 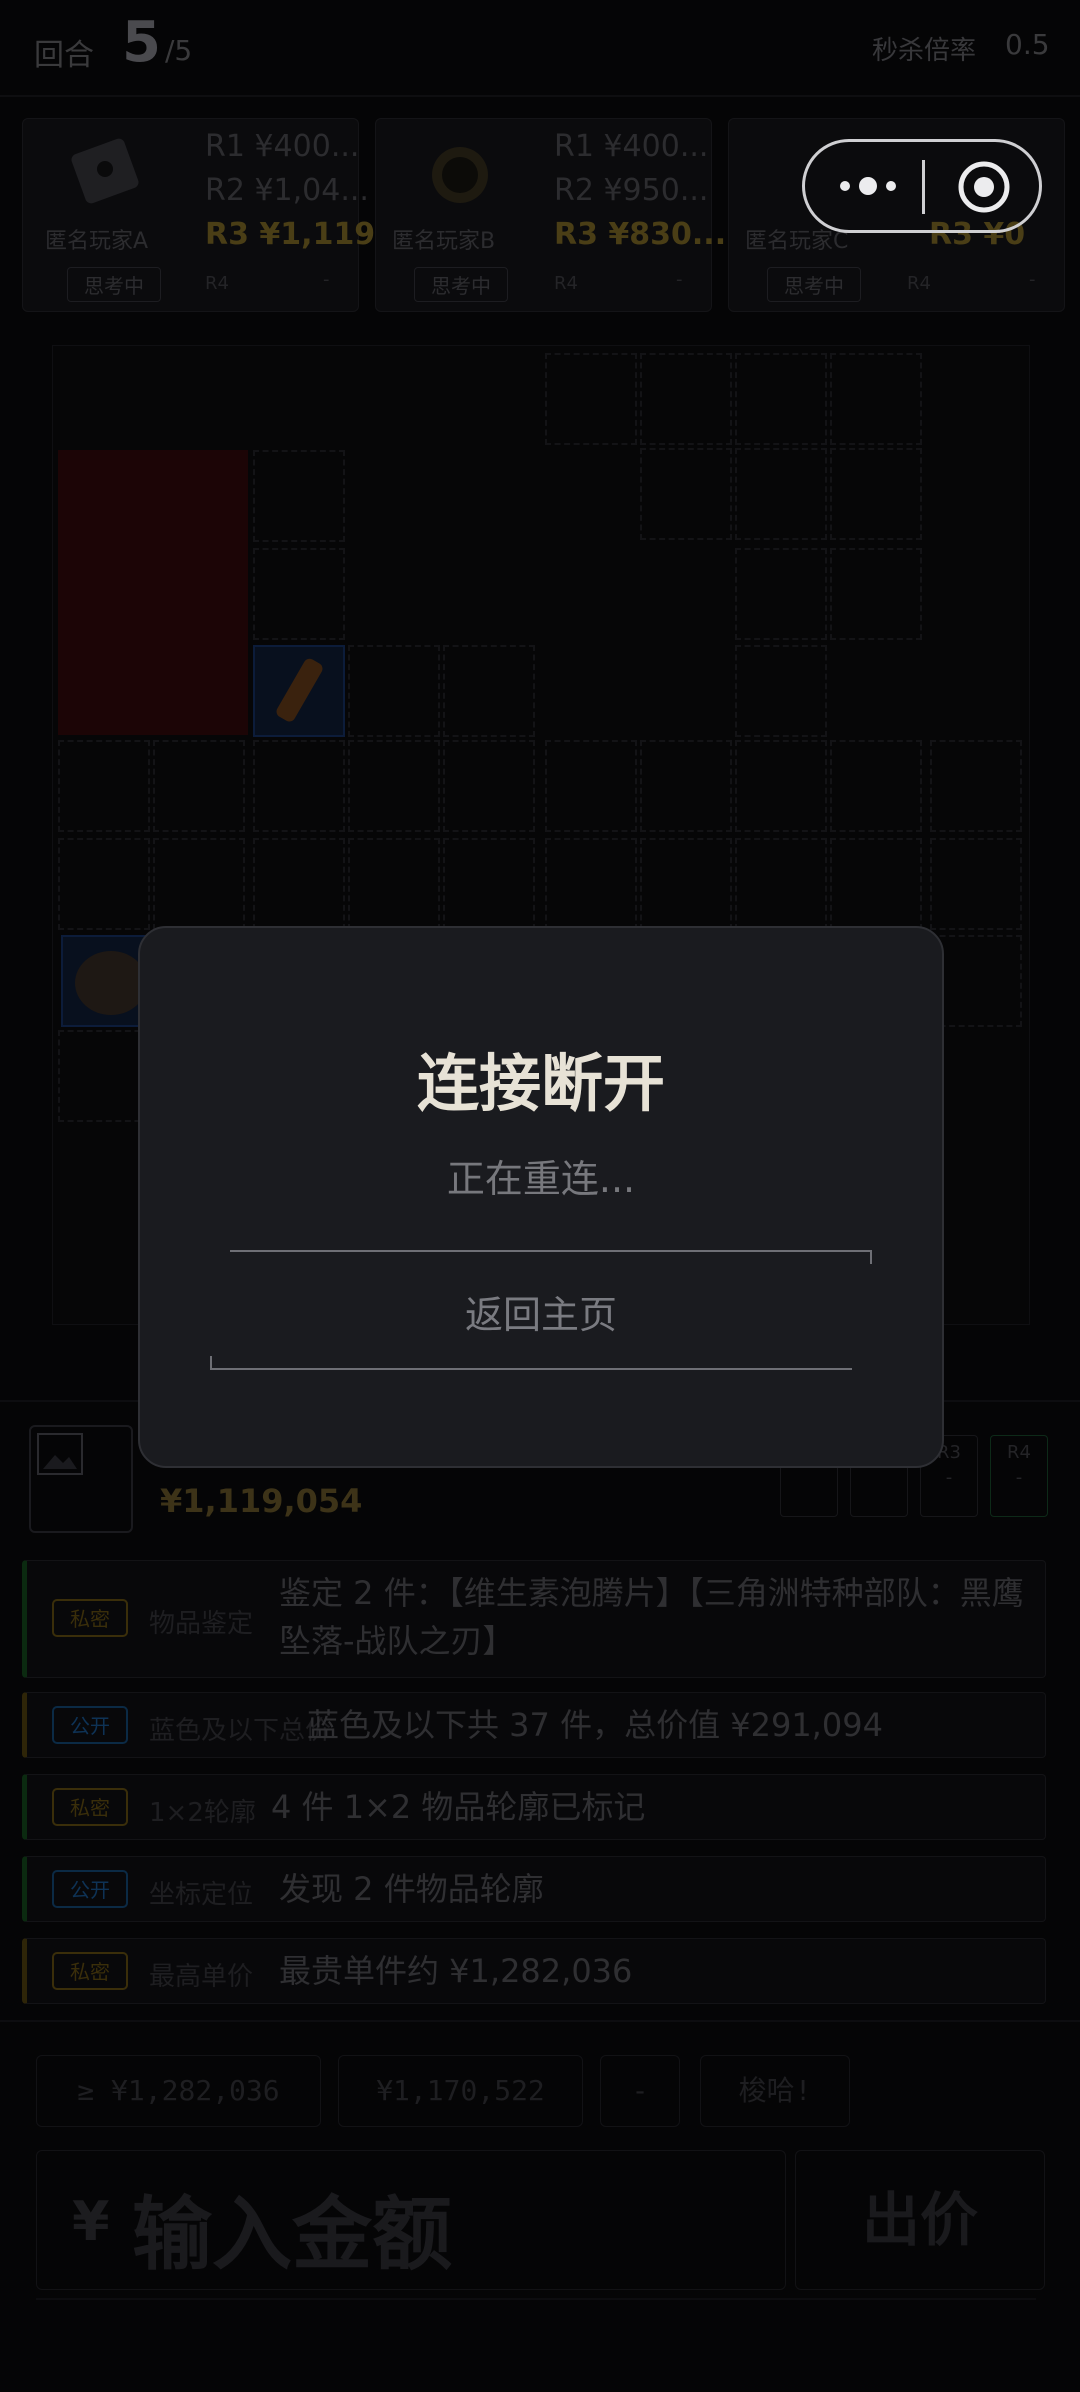 I want to click on quick-bid-min-button: ≥ ¥1,282,036, so click(x=178, y=2091).